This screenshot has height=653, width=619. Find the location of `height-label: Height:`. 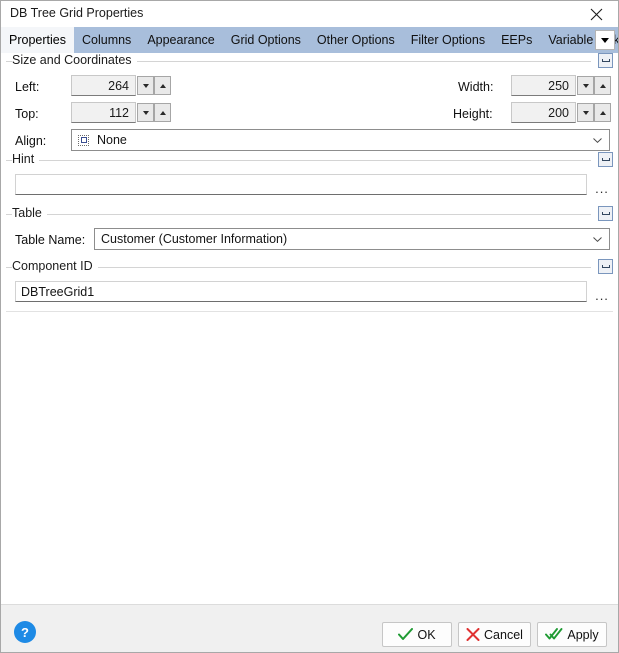

height-label: Height: is located at coordinates (473, 114).